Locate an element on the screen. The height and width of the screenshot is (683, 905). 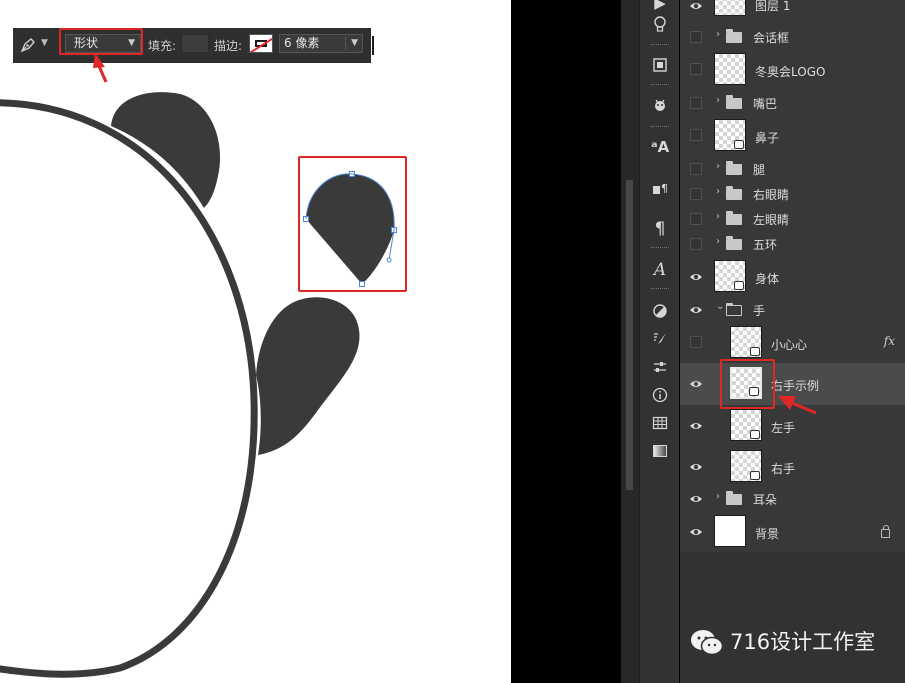
layer-row: 小心心 fx is located at coordinates (792, 342).